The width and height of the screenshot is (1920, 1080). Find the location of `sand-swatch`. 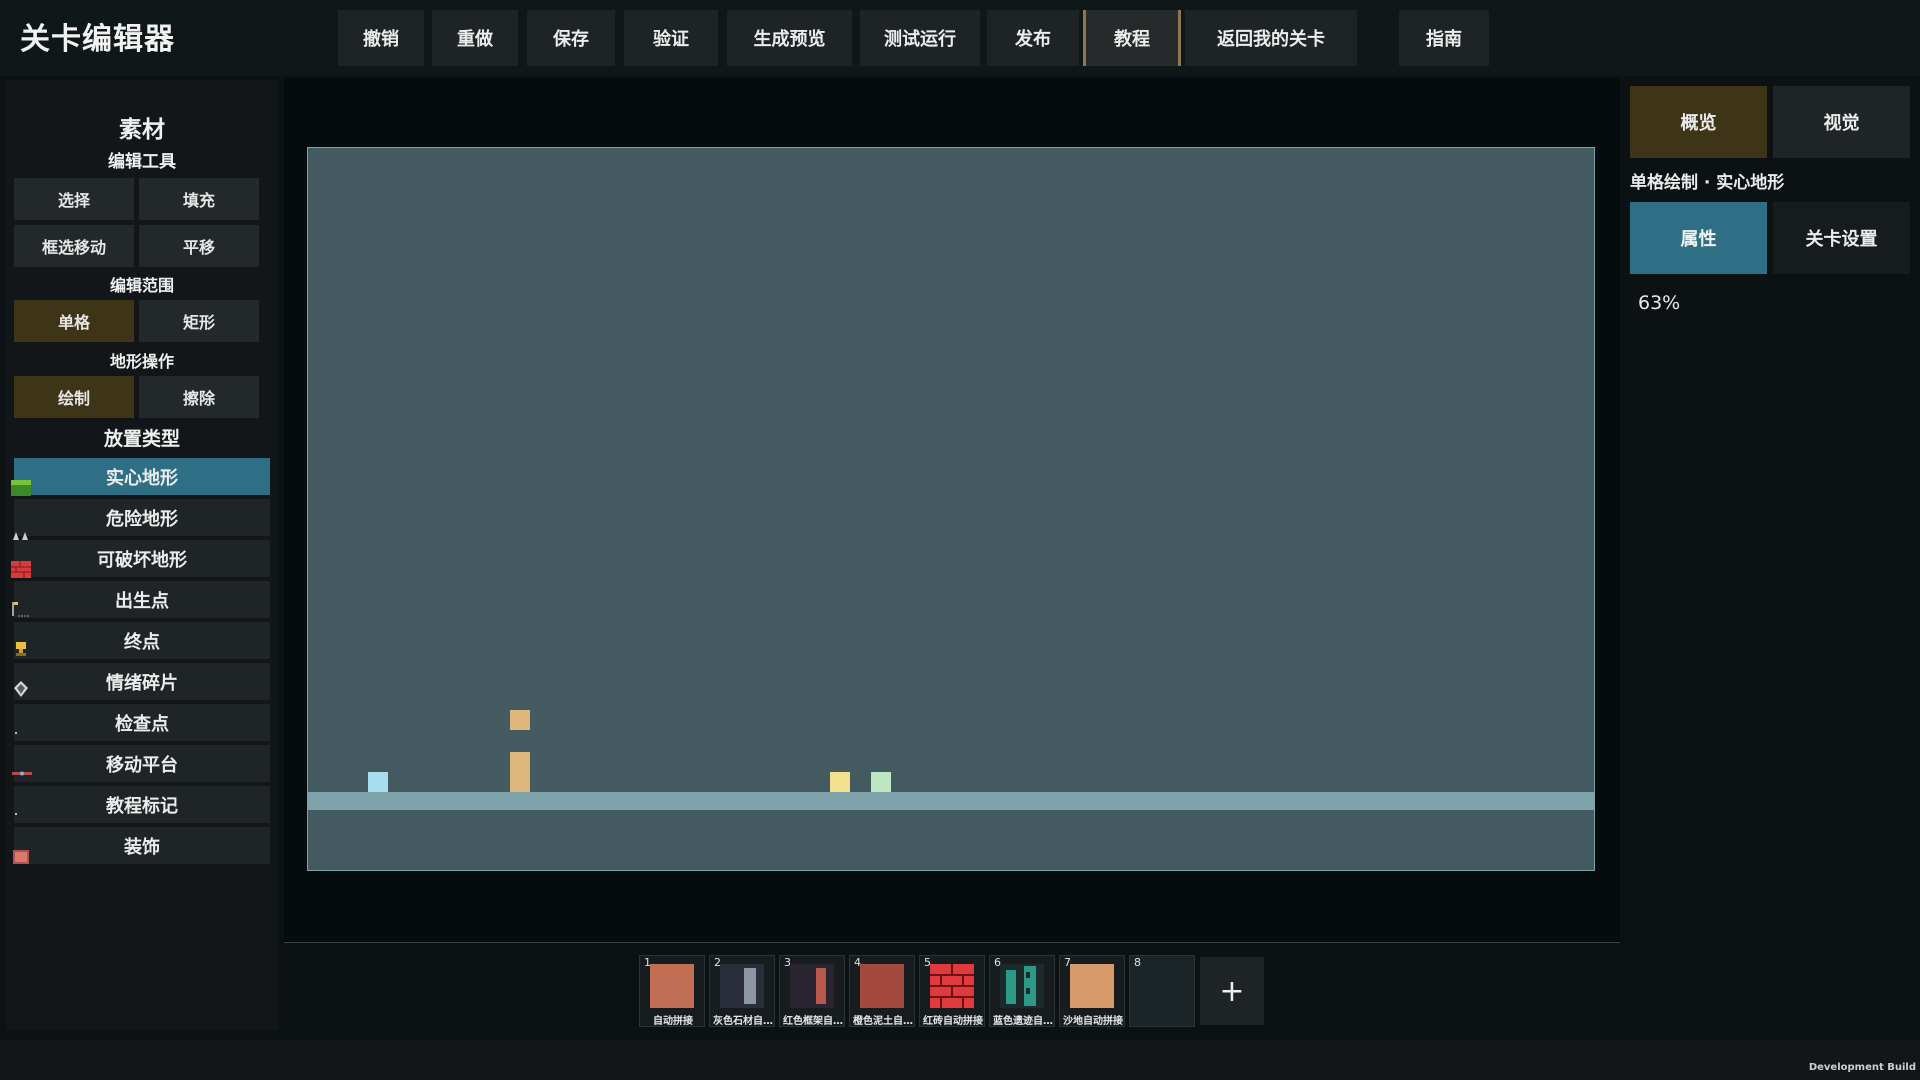

sand-swatch is located at coordinates (1092, 986).